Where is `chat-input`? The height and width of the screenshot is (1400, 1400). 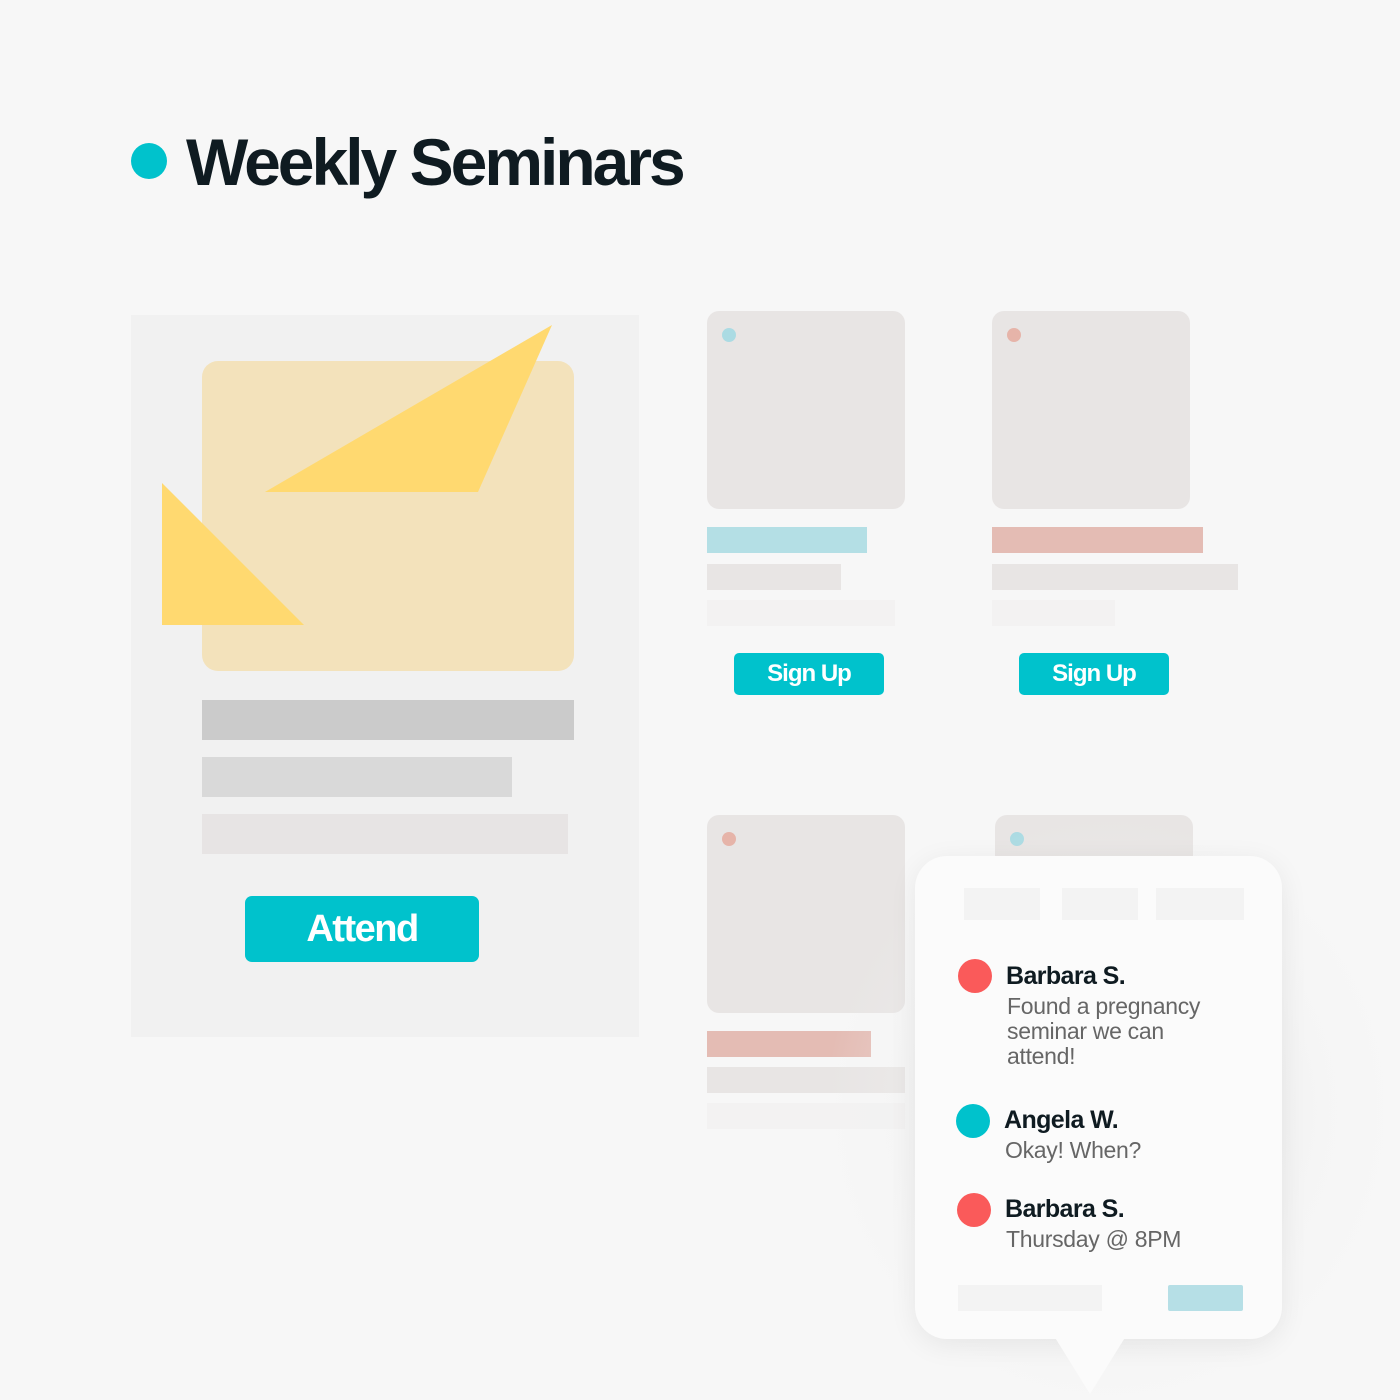
chat-input is located at coordinates (1030, 1298).